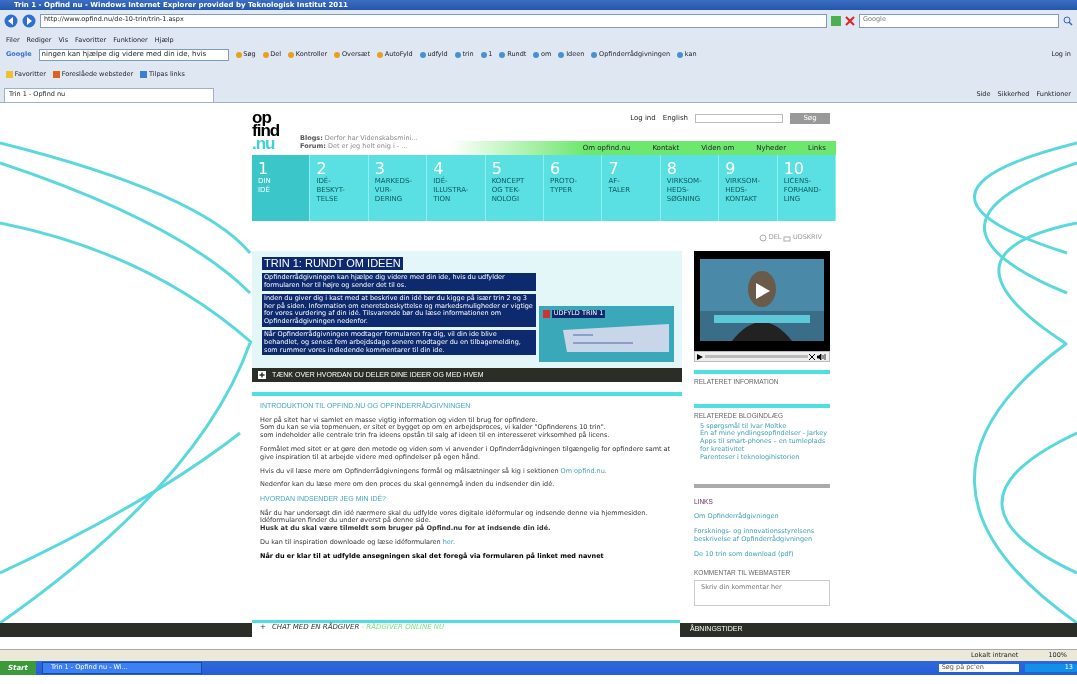  Describe the element at coordinates (850, 21) in the screenshot. I see `close-icon` at that location.